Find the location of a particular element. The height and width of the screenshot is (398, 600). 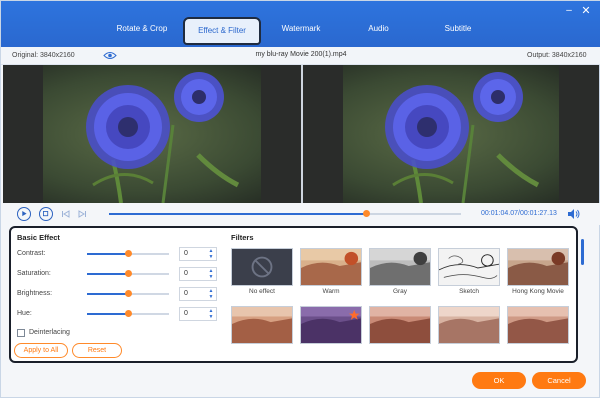

filter-label: Hong Kong Movie is located at coordinates (538, 291).